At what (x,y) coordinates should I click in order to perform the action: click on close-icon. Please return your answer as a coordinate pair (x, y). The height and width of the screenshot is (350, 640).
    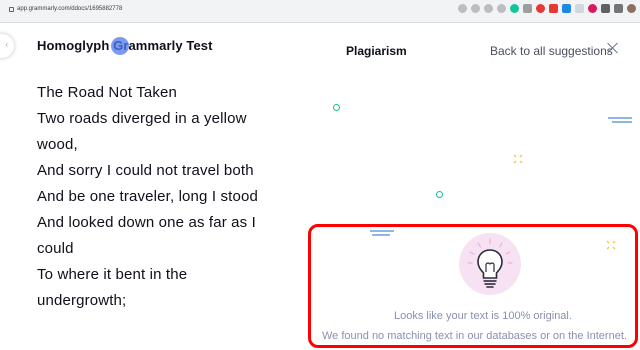
    Looking at the image, I should click on (613, 48).